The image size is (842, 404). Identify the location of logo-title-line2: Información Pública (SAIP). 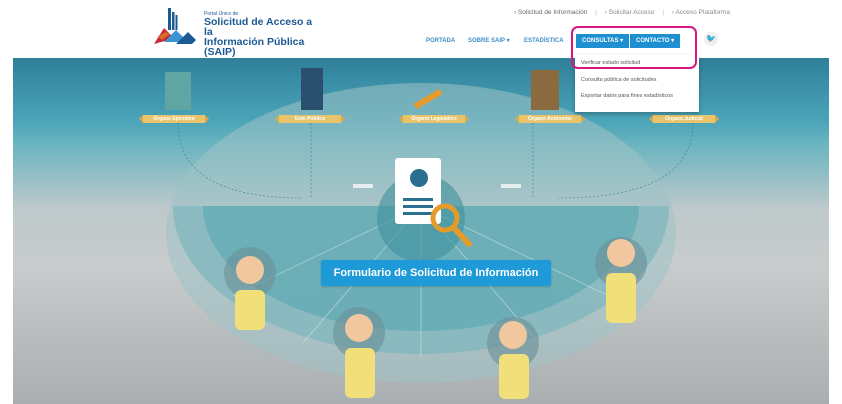
(254, 47).